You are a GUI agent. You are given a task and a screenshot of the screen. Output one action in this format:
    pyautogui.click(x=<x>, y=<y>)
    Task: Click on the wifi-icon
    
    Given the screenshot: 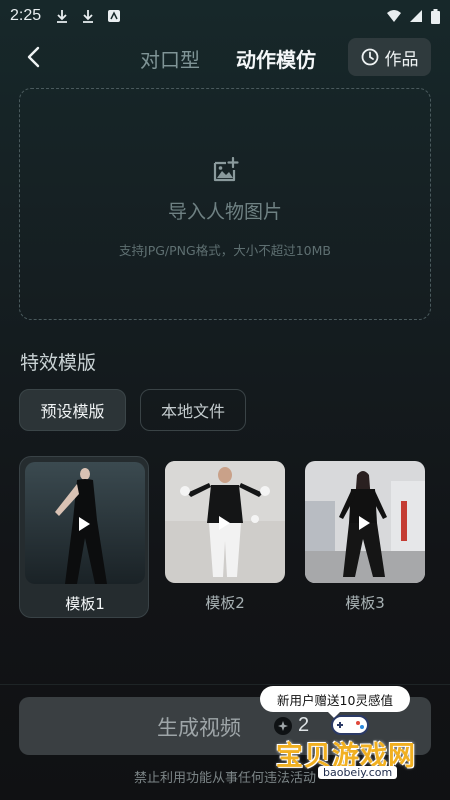 What is the action you would take?
    pyautogui.click(x=394, y=16)
    